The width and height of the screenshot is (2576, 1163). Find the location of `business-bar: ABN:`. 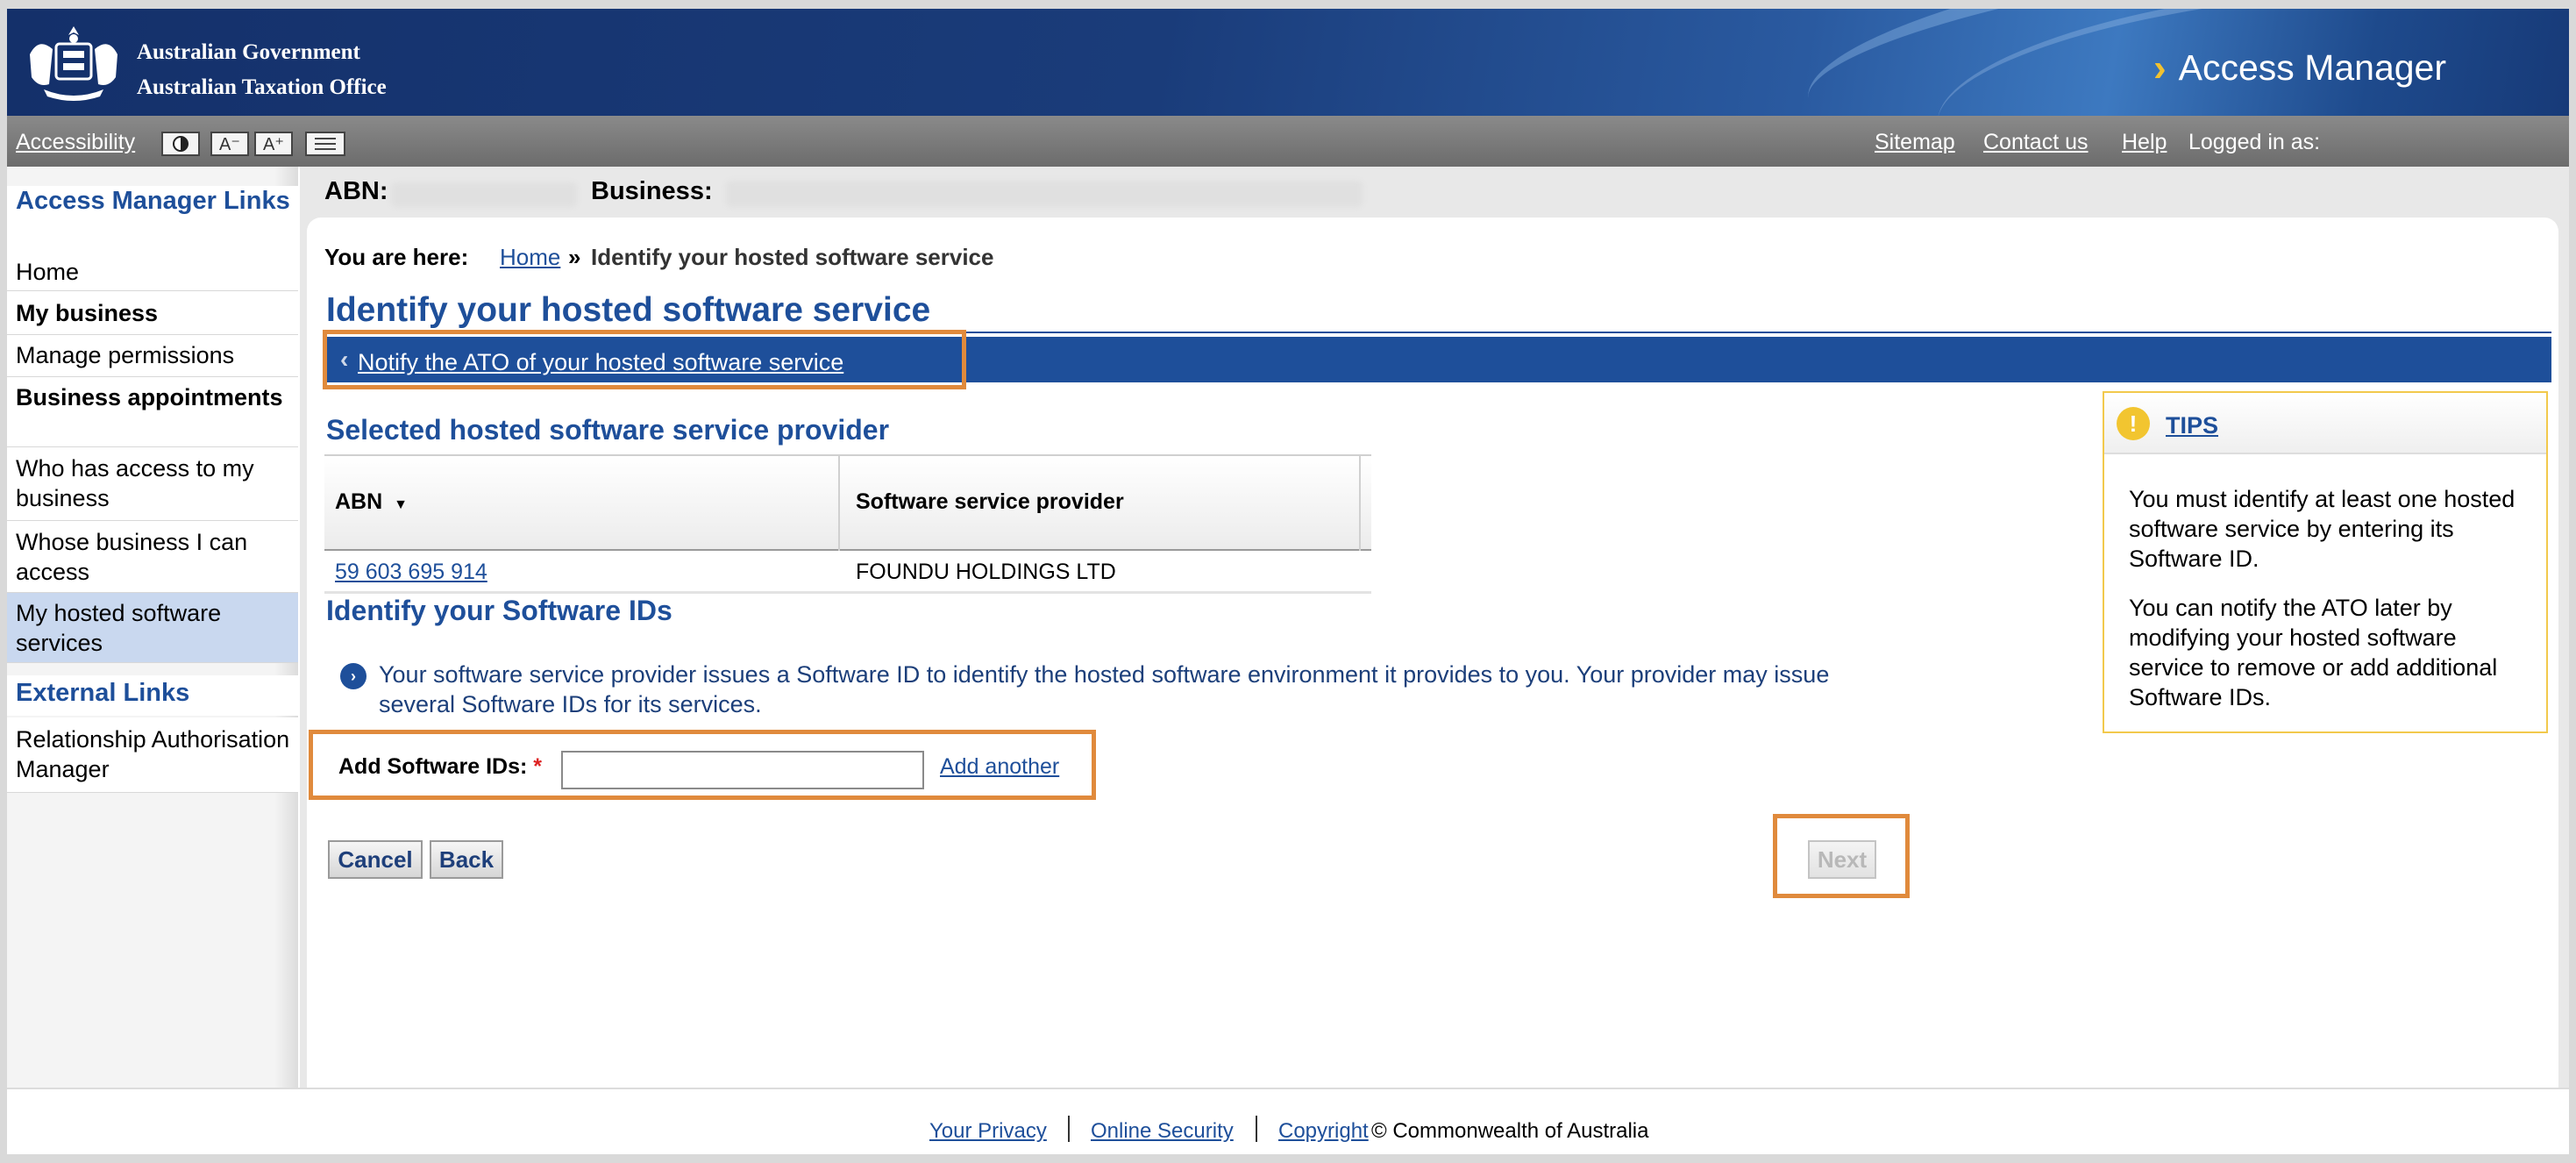

business-bar: ABN: is located at coordinates (356, 191).